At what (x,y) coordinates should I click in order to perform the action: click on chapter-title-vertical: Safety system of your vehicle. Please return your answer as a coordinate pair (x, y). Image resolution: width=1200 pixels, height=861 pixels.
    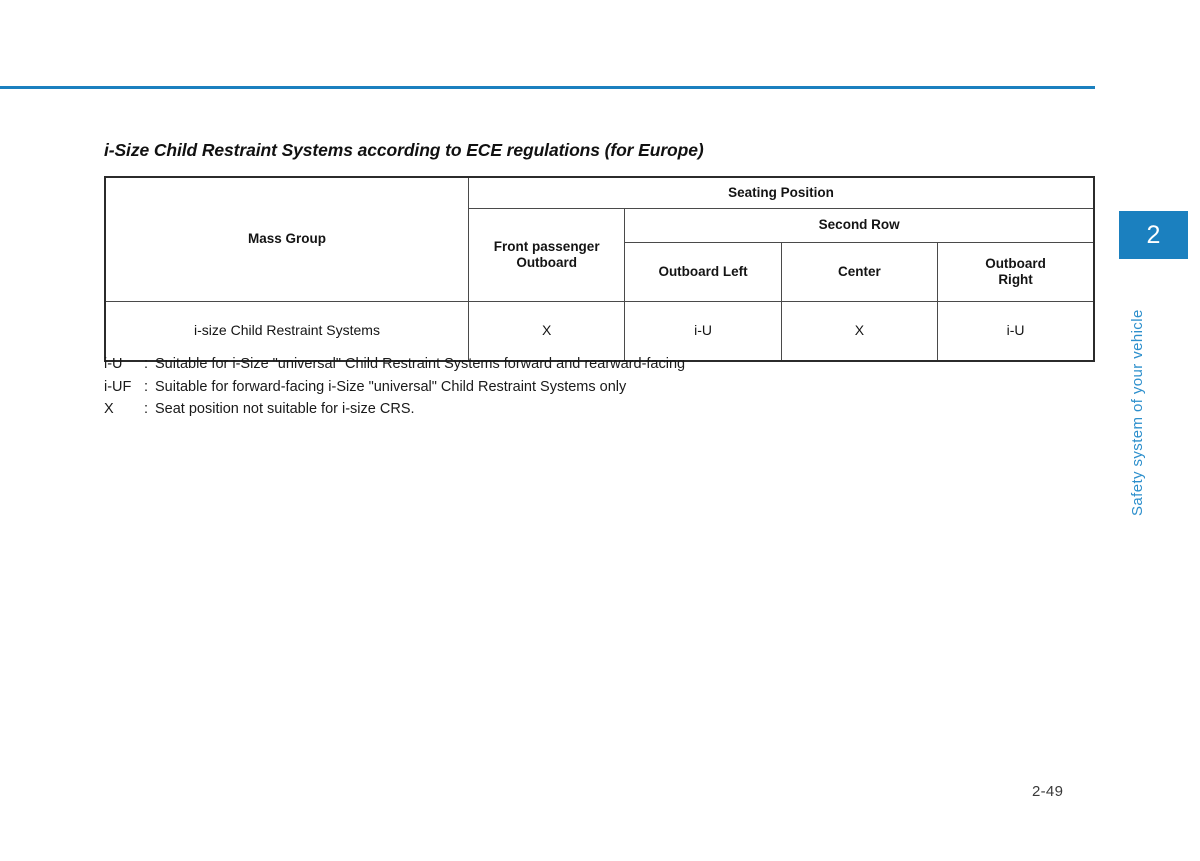
    Looking at the image, I should click on (1137, 412).